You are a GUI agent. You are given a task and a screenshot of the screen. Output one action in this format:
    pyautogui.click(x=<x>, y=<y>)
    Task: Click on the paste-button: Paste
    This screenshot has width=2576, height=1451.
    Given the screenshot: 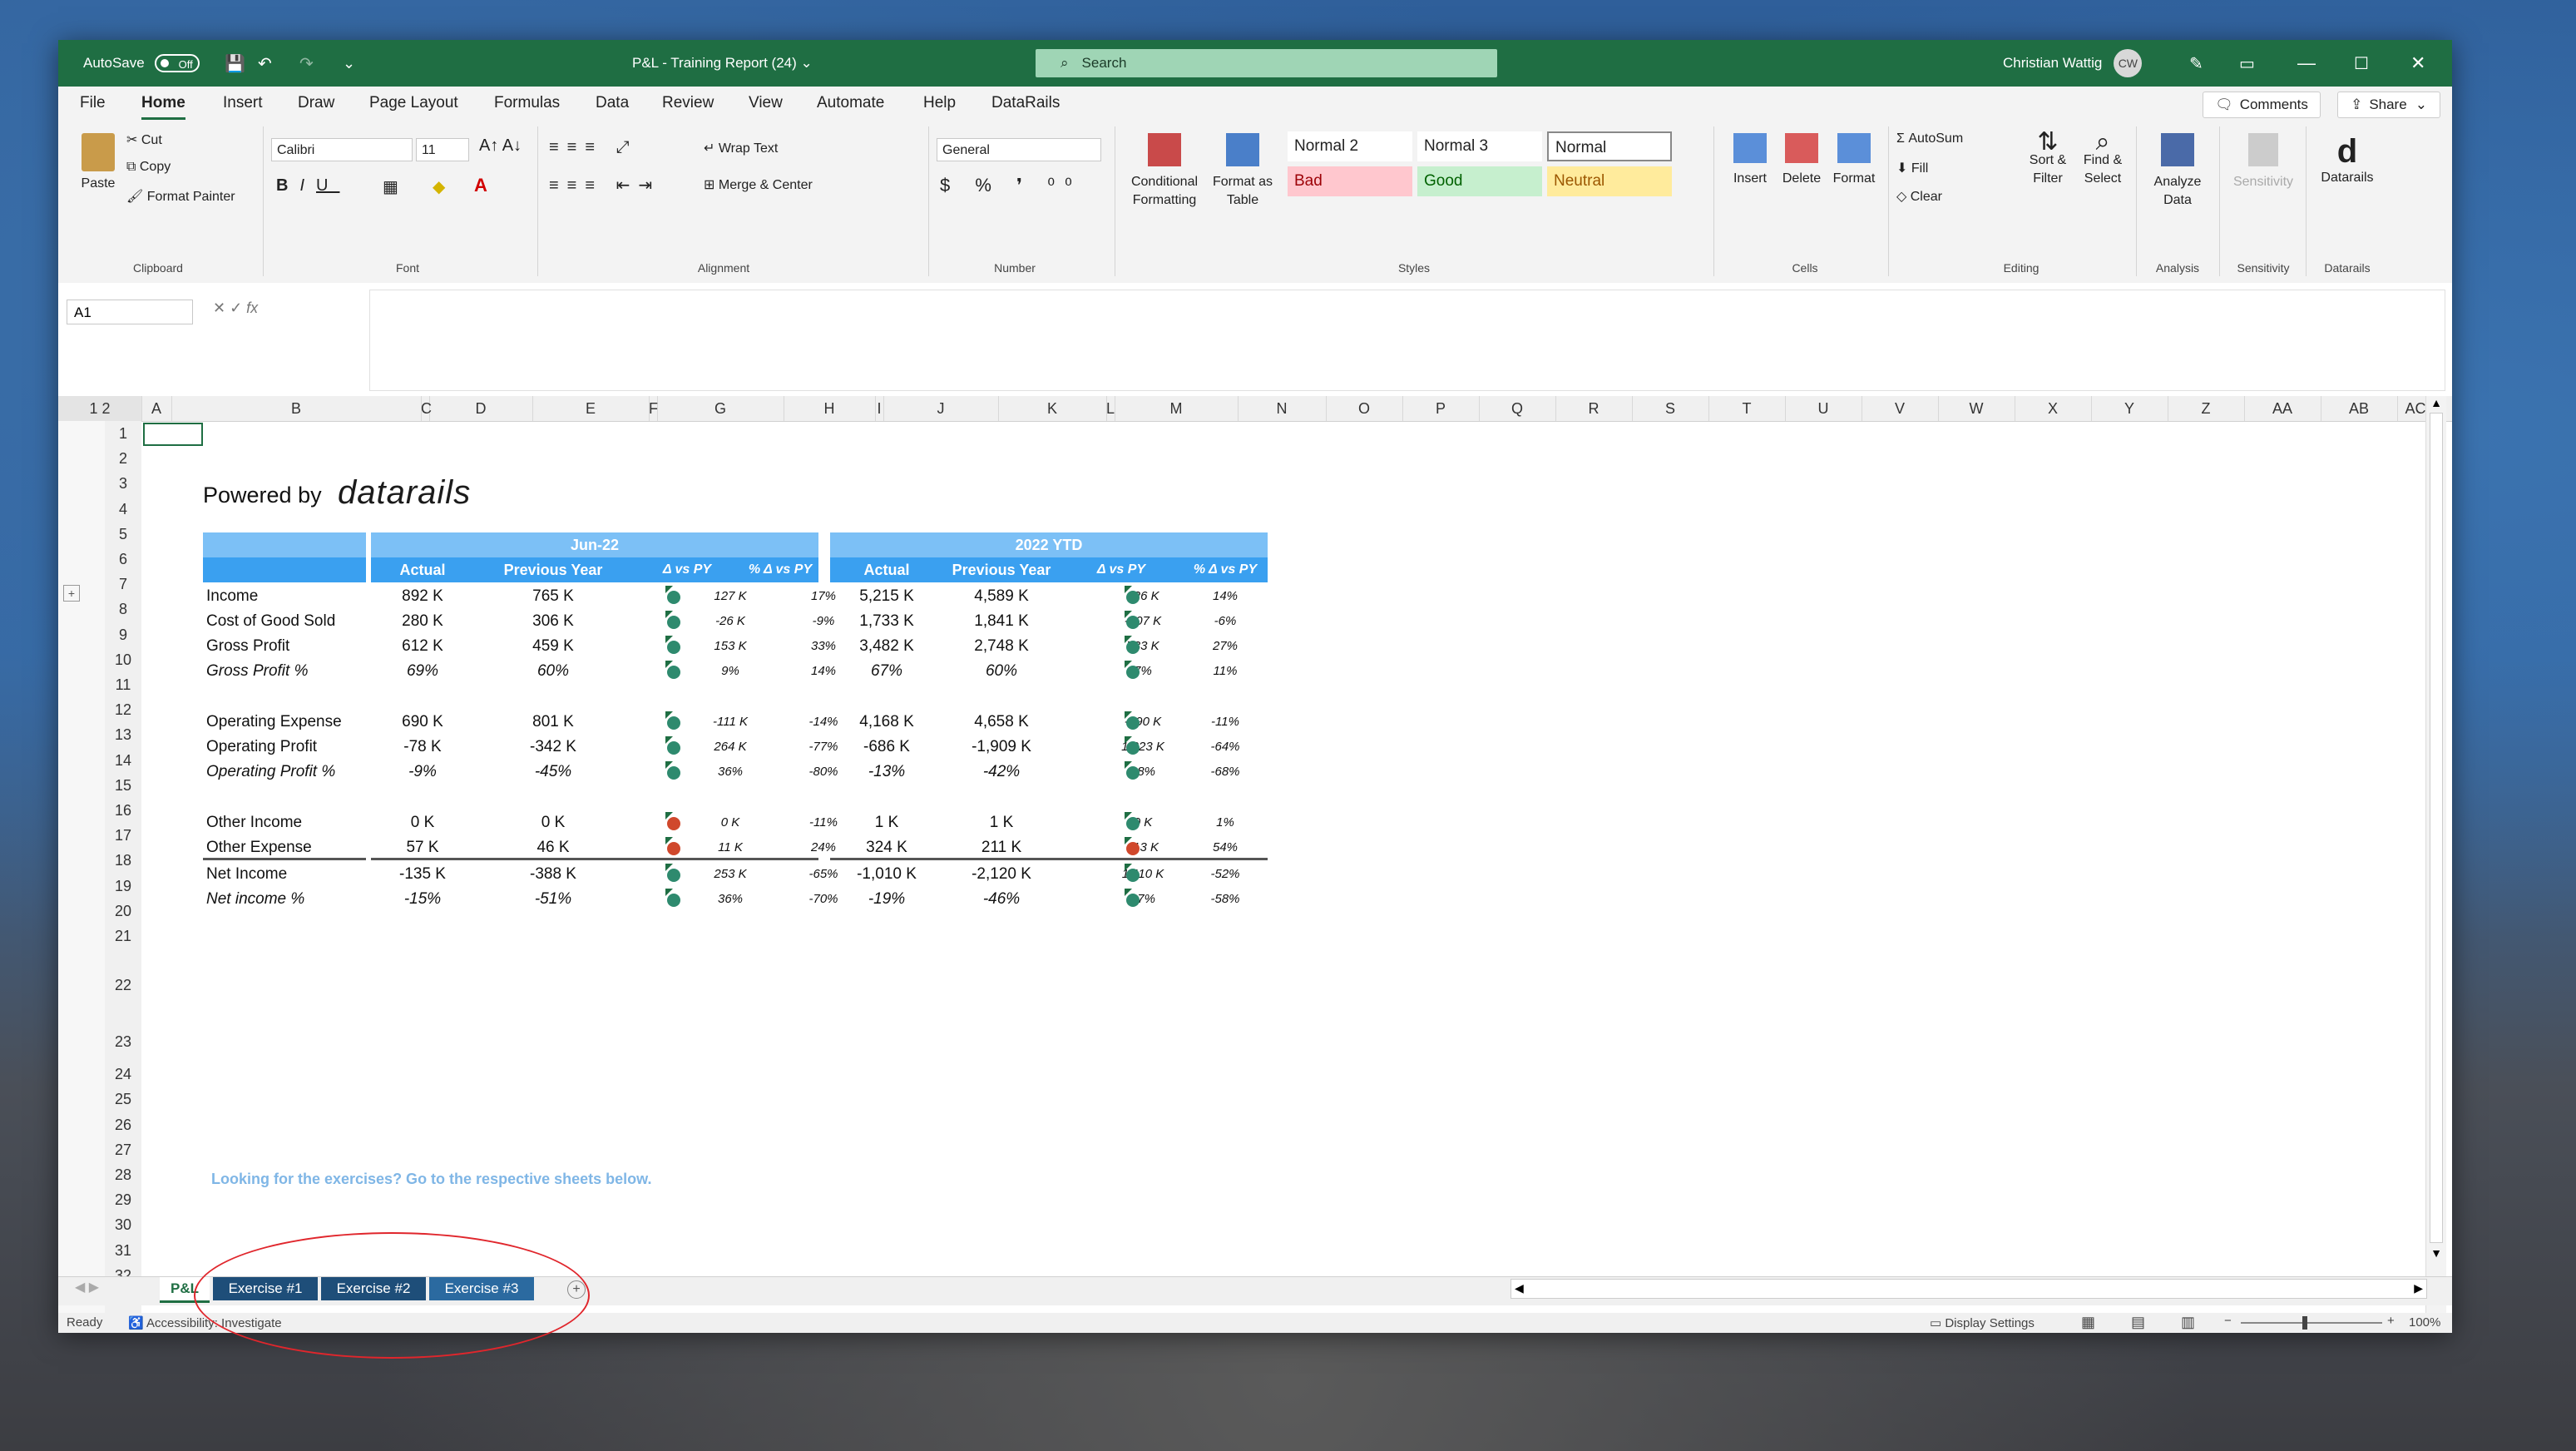 What is the action you would take?
    pyautogui.click(x=98, y=162)
    